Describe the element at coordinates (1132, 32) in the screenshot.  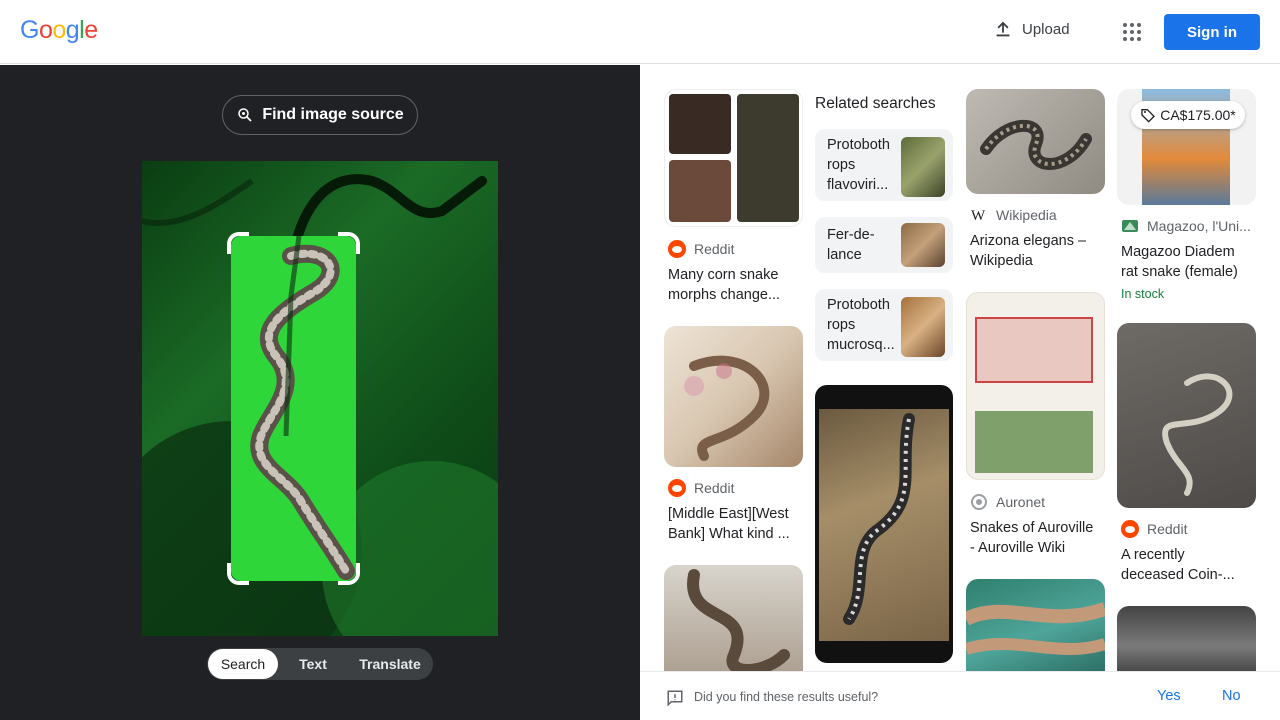
I see `google-apps-icon` at that location.